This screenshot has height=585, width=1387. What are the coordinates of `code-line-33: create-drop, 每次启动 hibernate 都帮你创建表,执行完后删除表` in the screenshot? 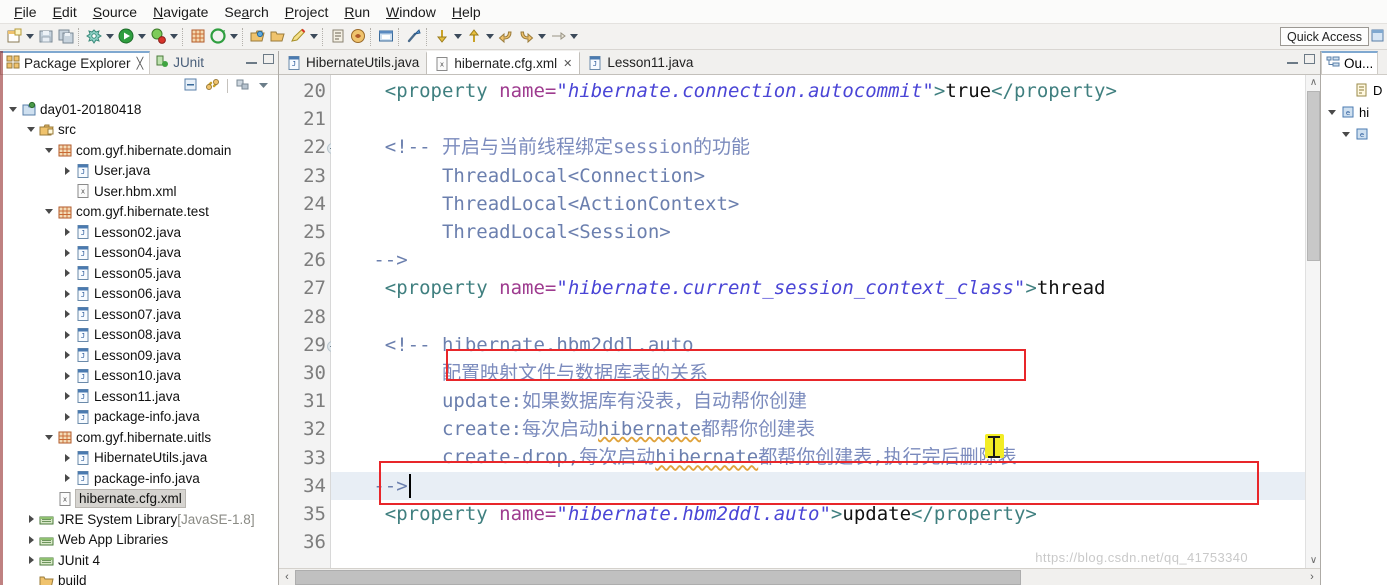 It's located at (825, 457).